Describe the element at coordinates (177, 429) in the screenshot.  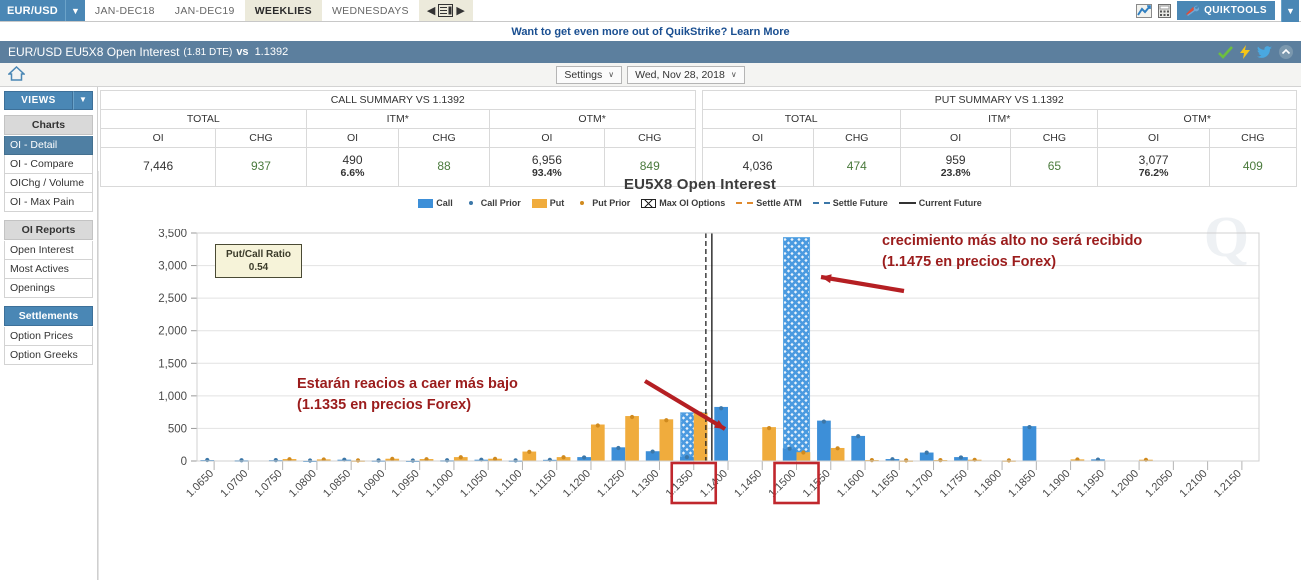
I see `svg-text: 500` at that location.